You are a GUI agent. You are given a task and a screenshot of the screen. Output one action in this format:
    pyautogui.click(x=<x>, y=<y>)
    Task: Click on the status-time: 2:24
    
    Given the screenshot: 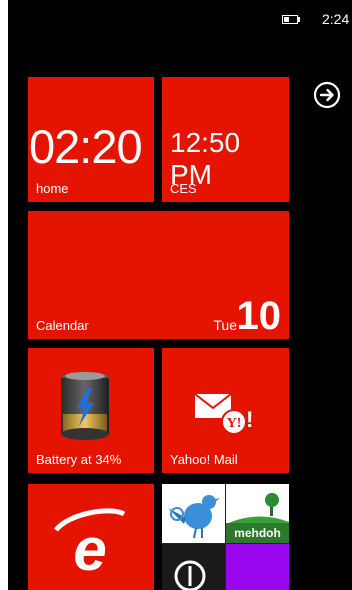 What is the action you would take?
    pyautogui.click(x=336, y=19)
    